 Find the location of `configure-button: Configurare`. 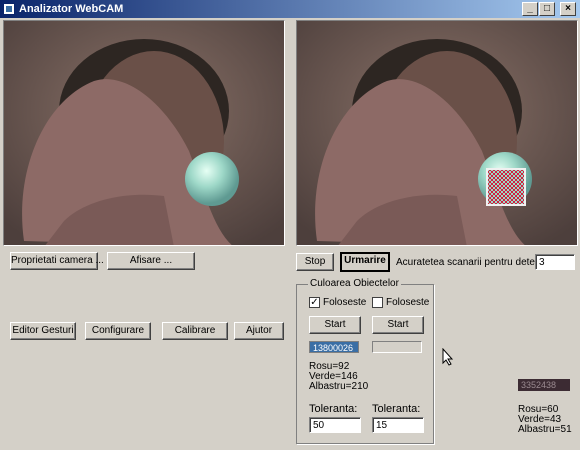

configure-button: Configurare is located at coordinates (118, 331).